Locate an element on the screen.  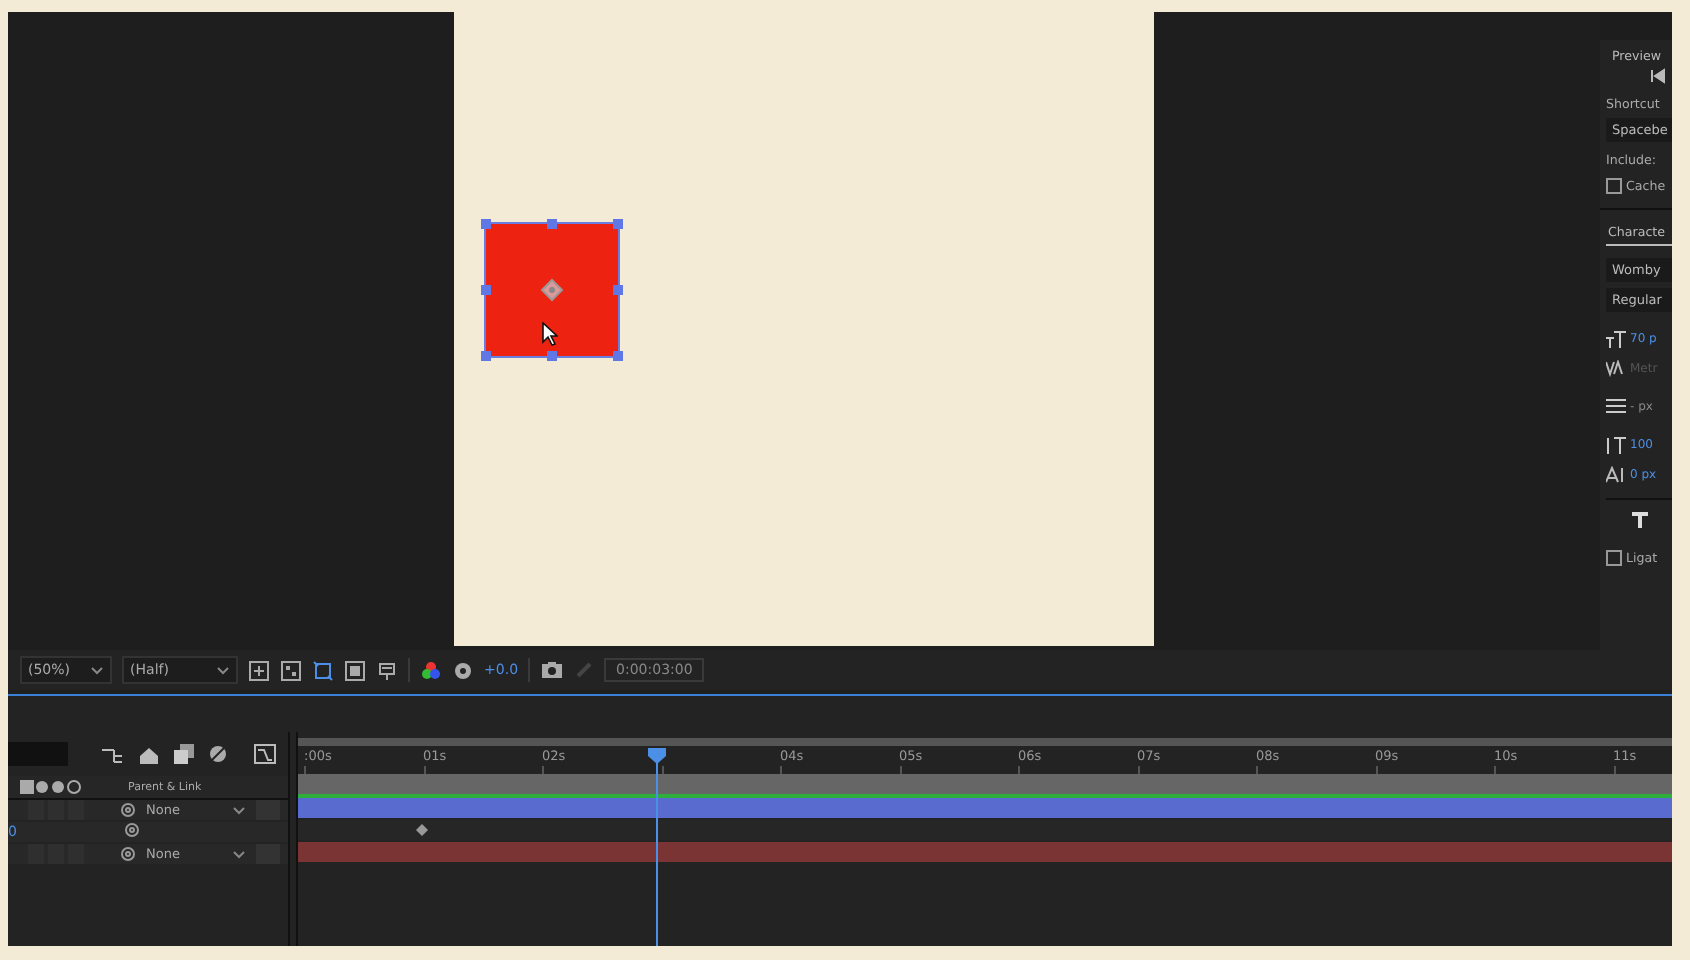
vertical-scale-icon is located at coordinates (1616, 444).